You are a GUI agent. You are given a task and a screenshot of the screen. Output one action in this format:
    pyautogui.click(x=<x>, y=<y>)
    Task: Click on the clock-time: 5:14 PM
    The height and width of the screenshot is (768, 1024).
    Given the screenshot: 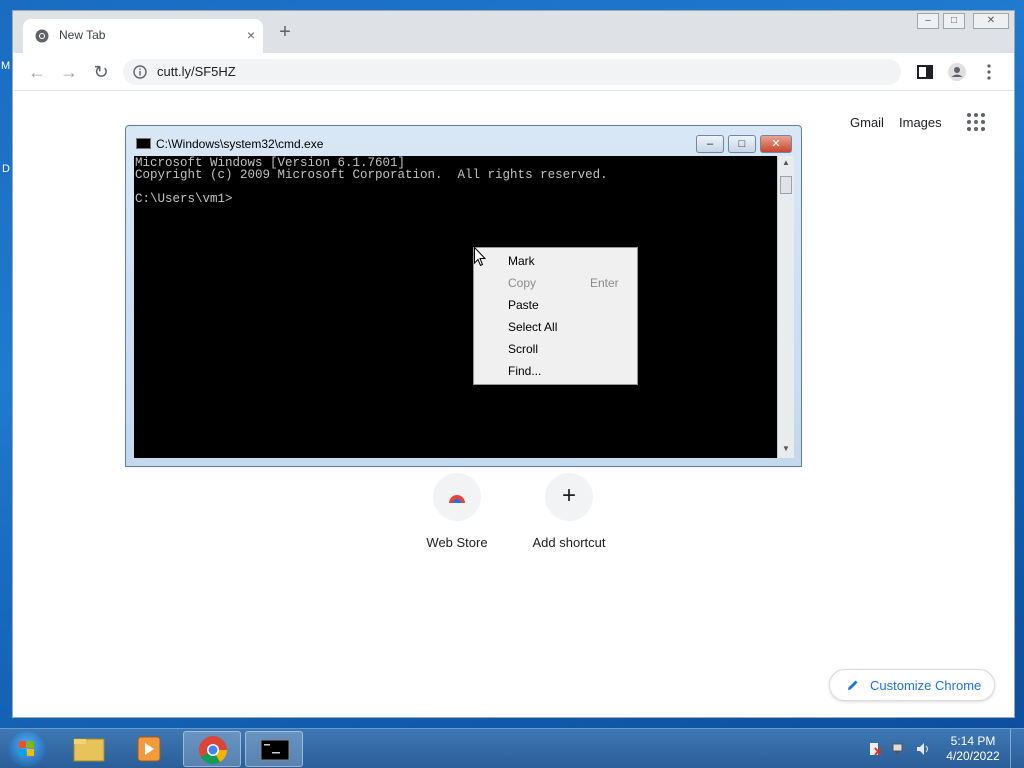 What is the action you would take?
    pyautogui.click(x=973, y=741)
    